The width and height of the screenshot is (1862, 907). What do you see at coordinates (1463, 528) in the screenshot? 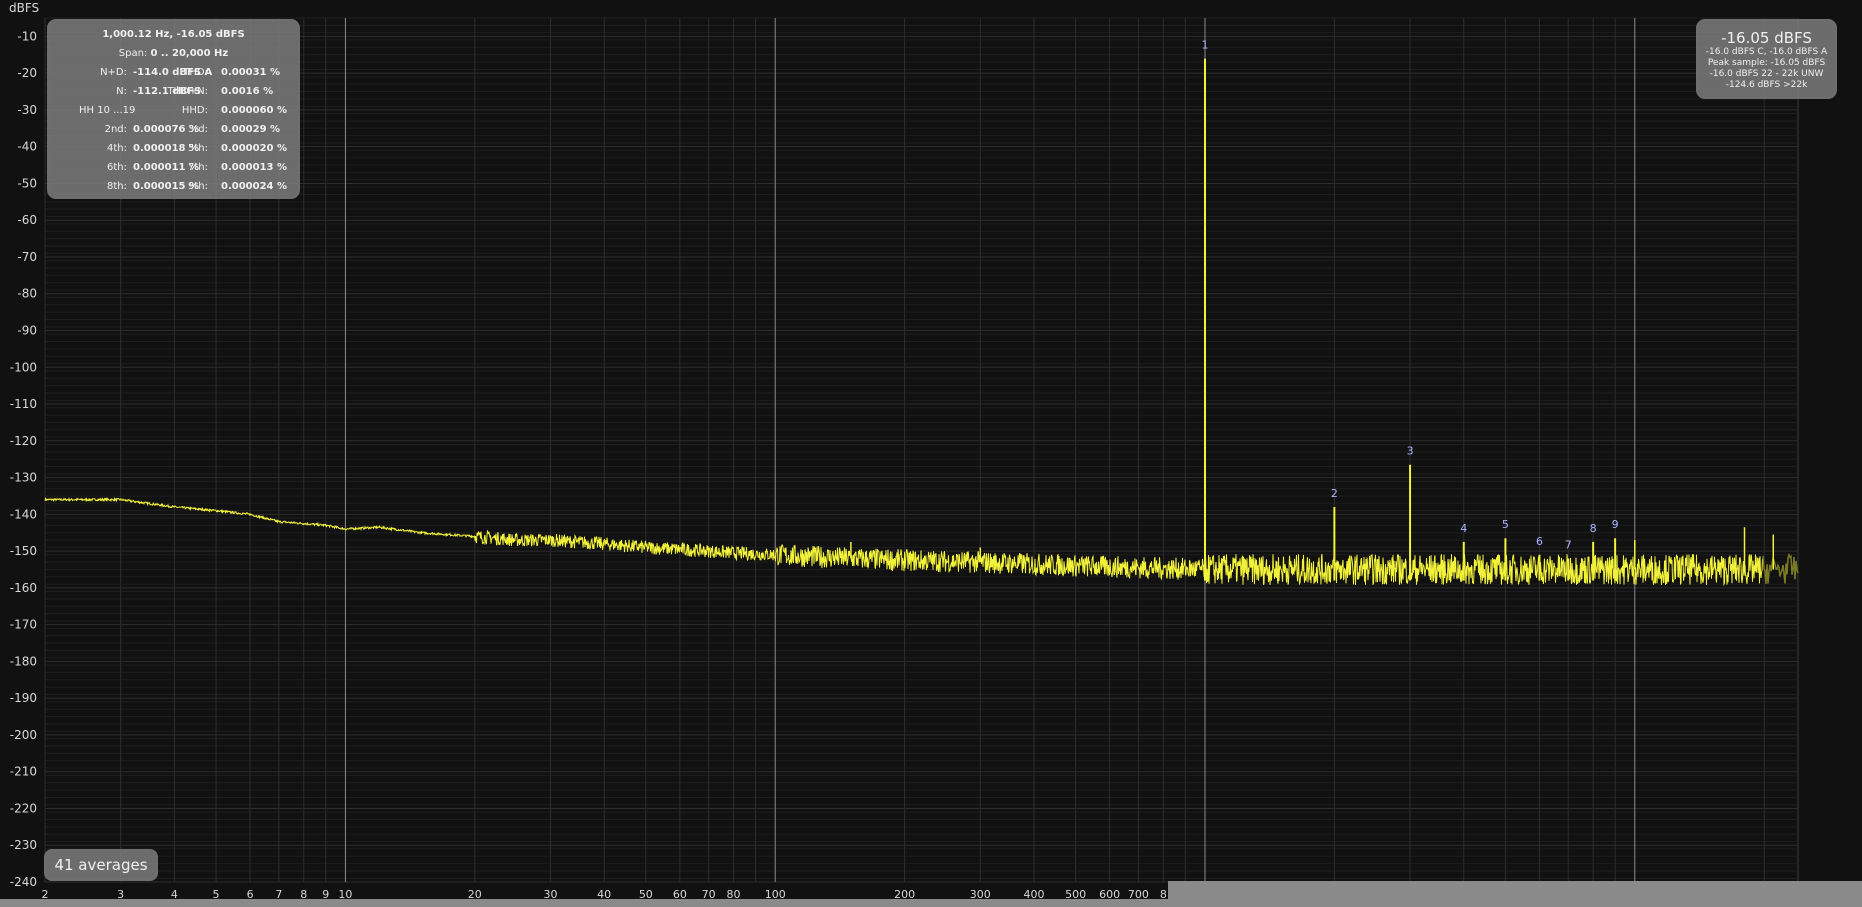
I see `harmonic-label-4: 4` at bounding box center [1463, 528].